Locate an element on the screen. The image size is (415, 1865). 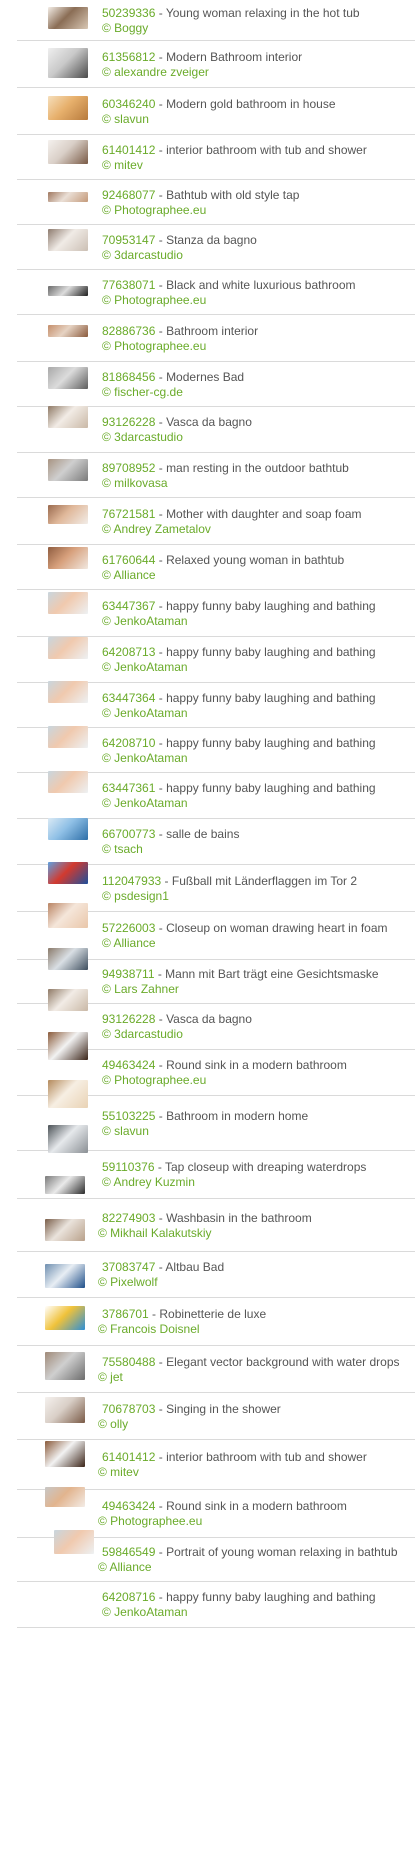
woman-hot-tub-thumbnail is located at coordinates (68, 18).